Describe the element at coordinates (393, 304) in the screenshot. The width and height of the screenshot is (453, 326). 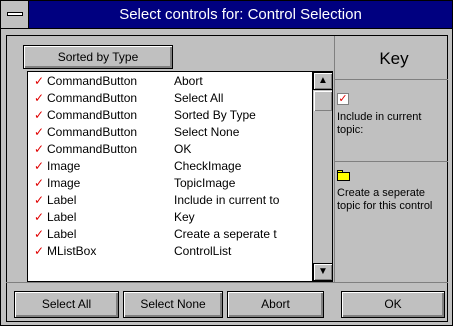
I see `ok-button: OK` at that location.